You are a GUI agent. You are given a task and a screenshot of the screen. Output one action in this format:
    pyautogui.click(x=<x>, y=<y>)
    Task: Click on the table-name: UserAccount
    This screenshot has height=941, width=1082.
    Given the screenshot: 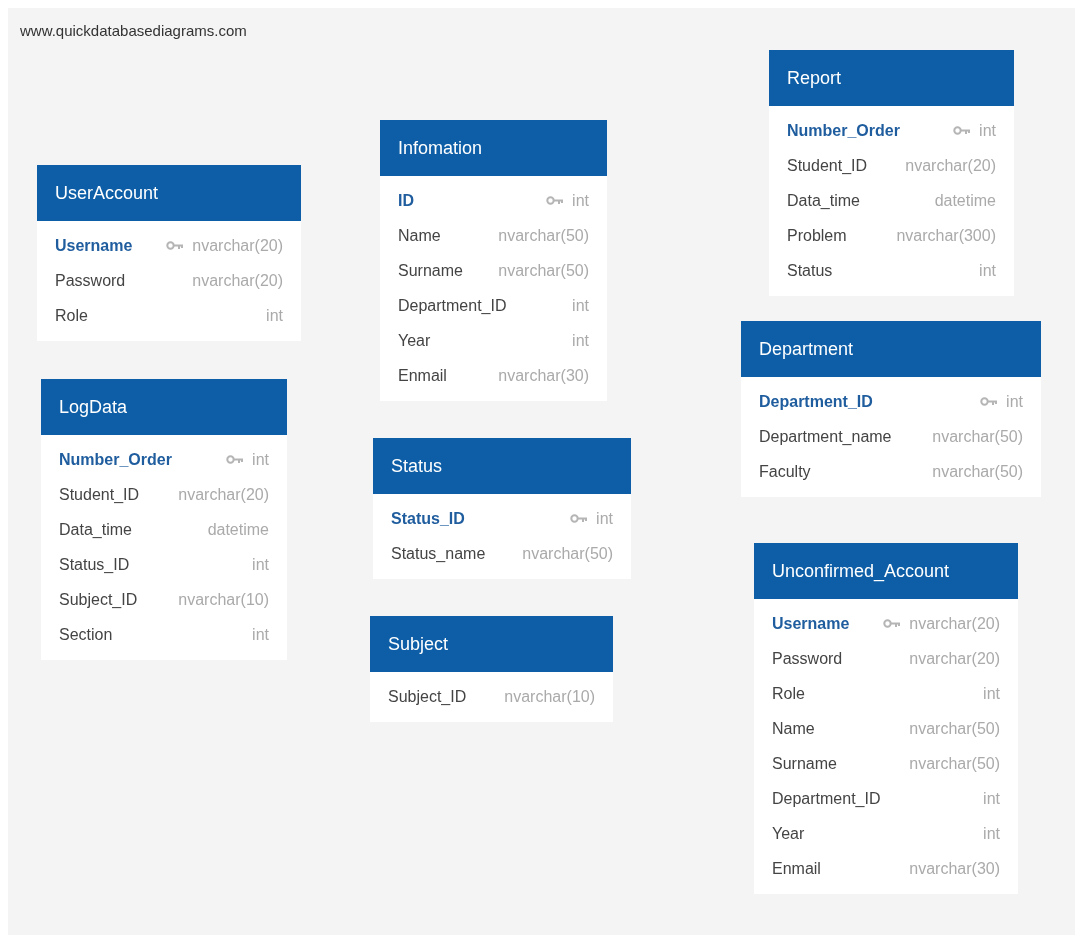 What is the action you would take?
    pyautogui.click(x=107, y=193)
    